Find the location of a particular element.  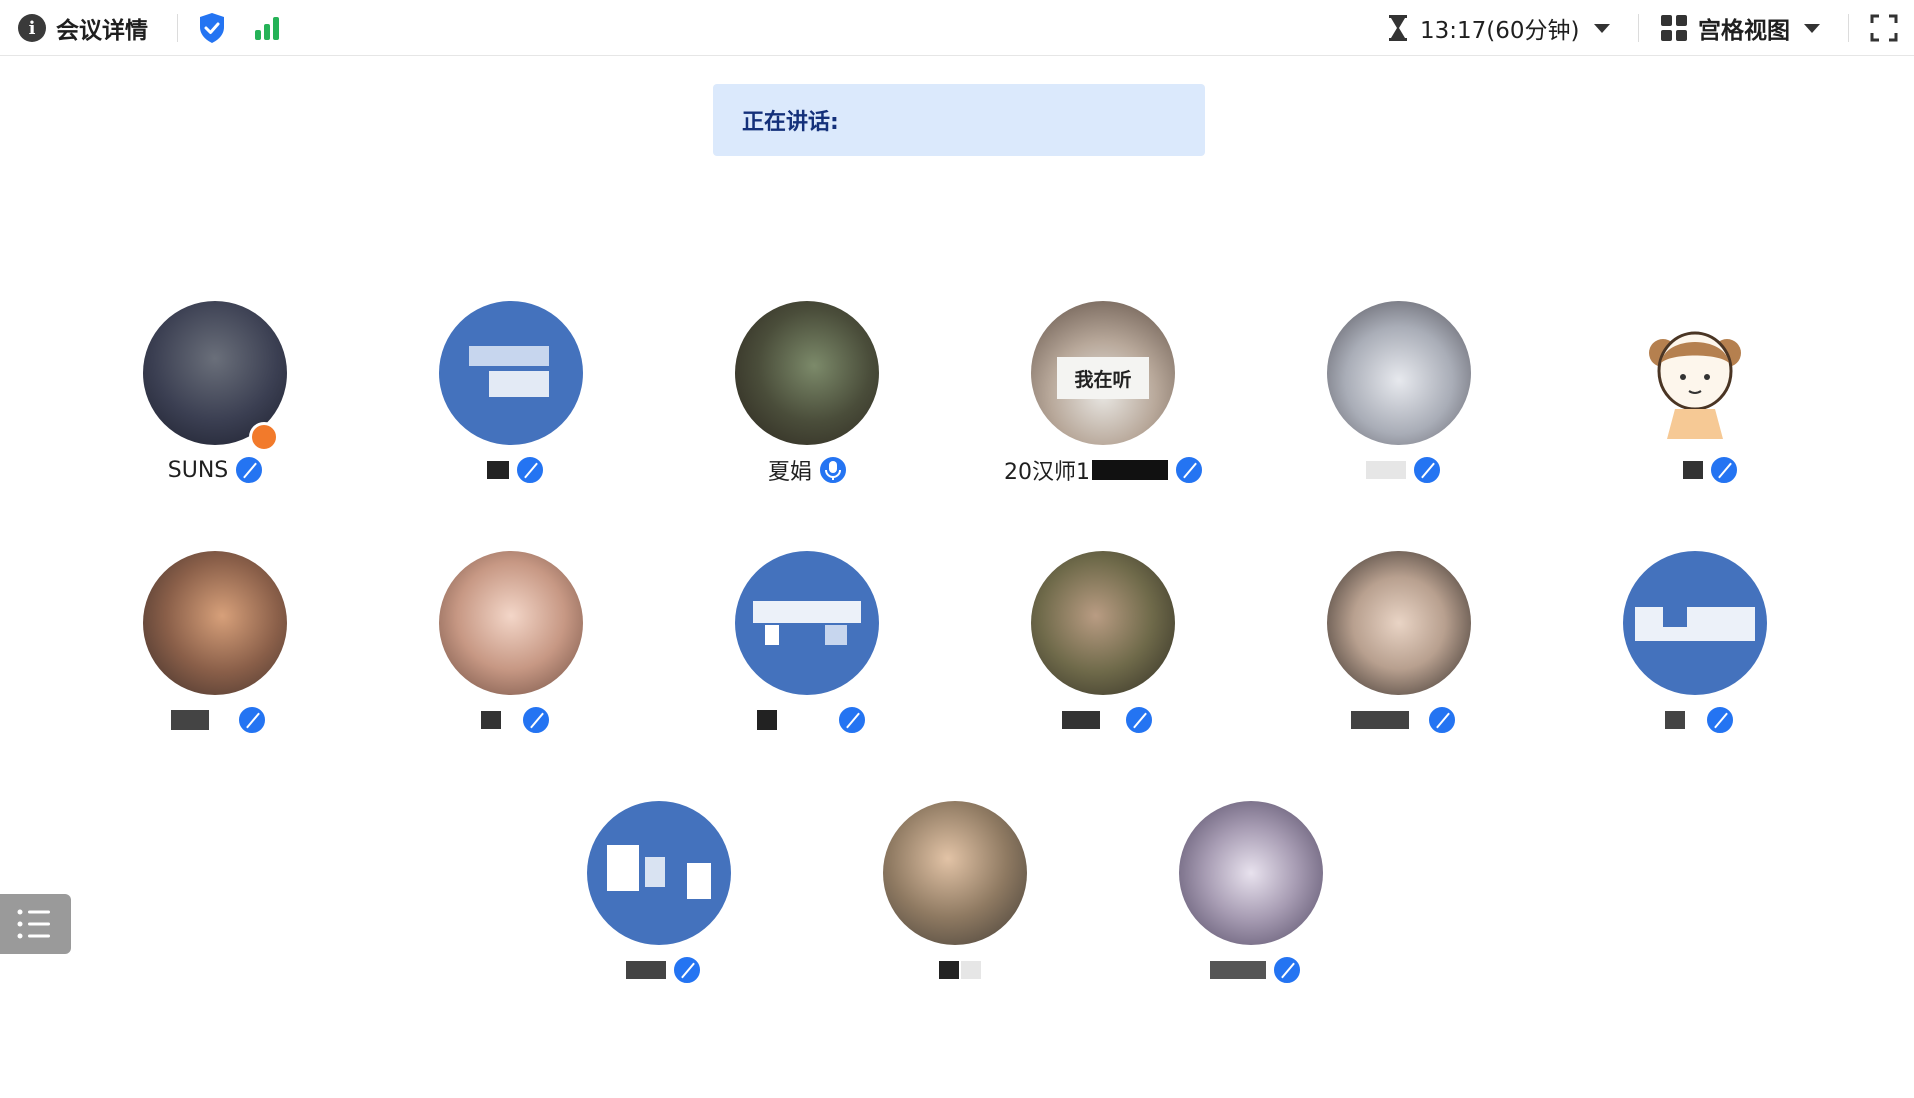

signal-bars-icon is located at coordinates (267, 28).